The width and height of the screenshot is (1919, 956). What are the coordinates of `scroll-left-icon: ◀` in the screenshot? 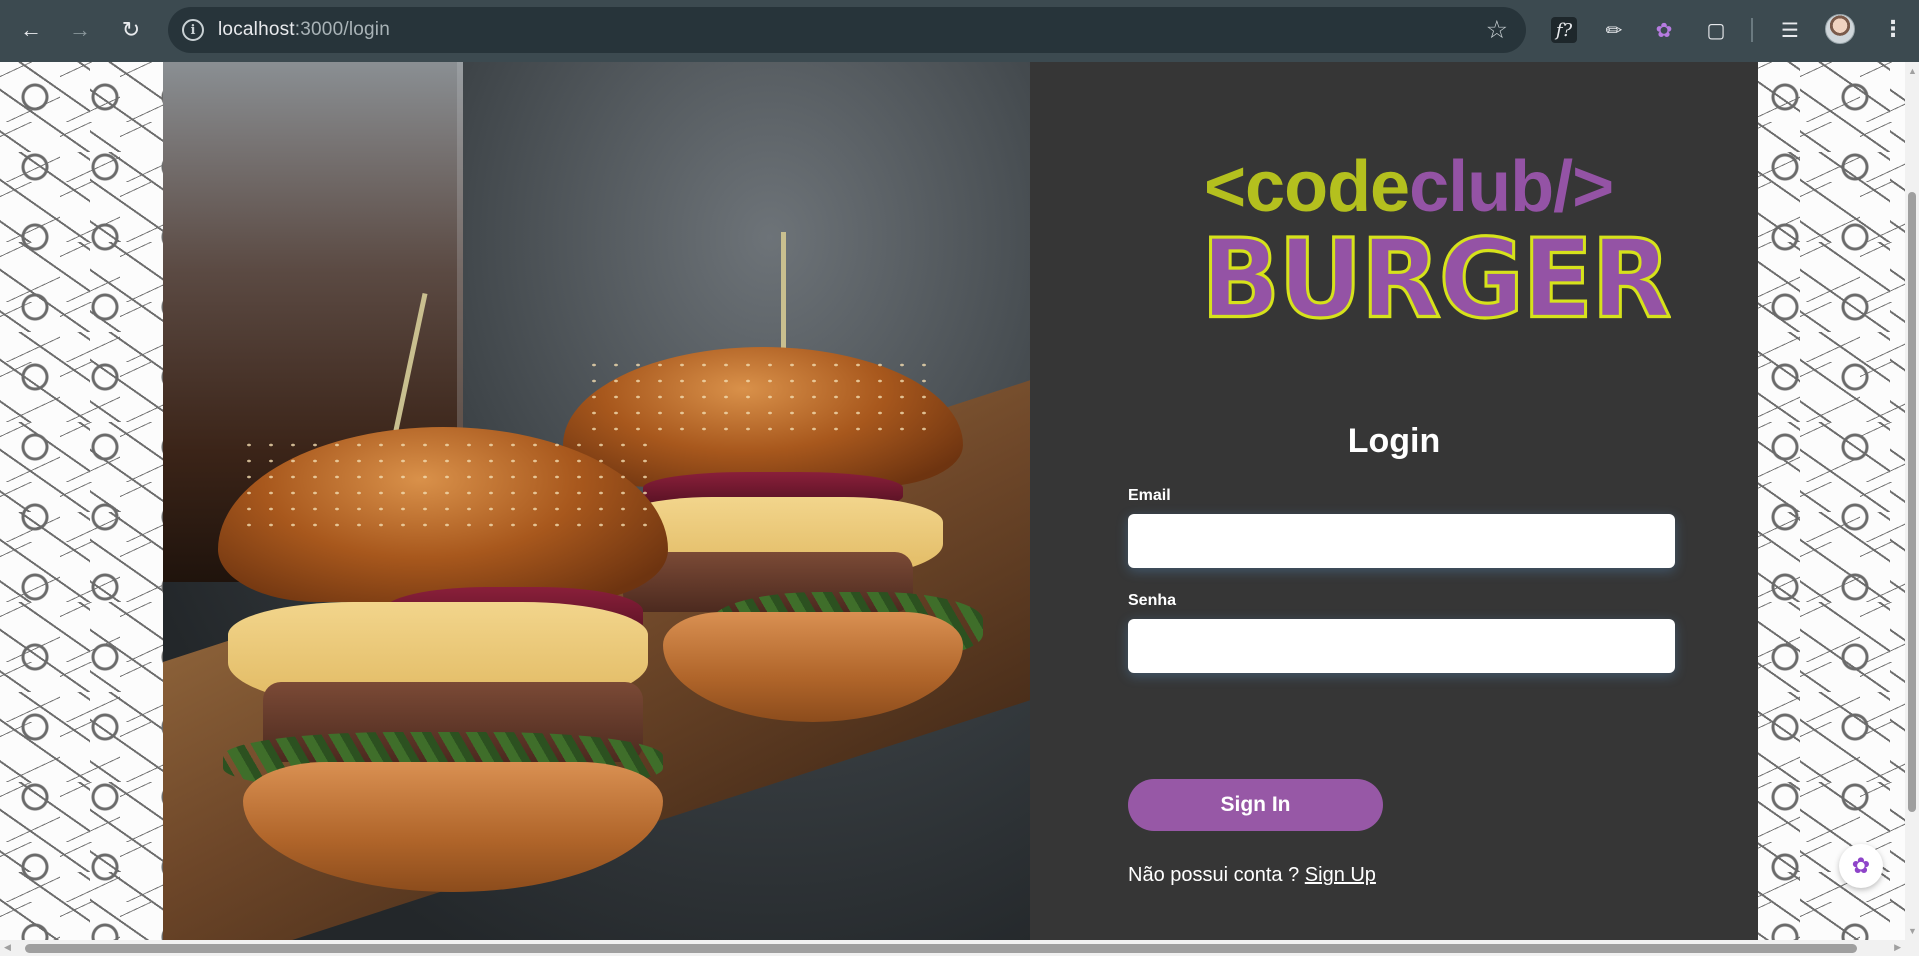 It's located at (7, 947).